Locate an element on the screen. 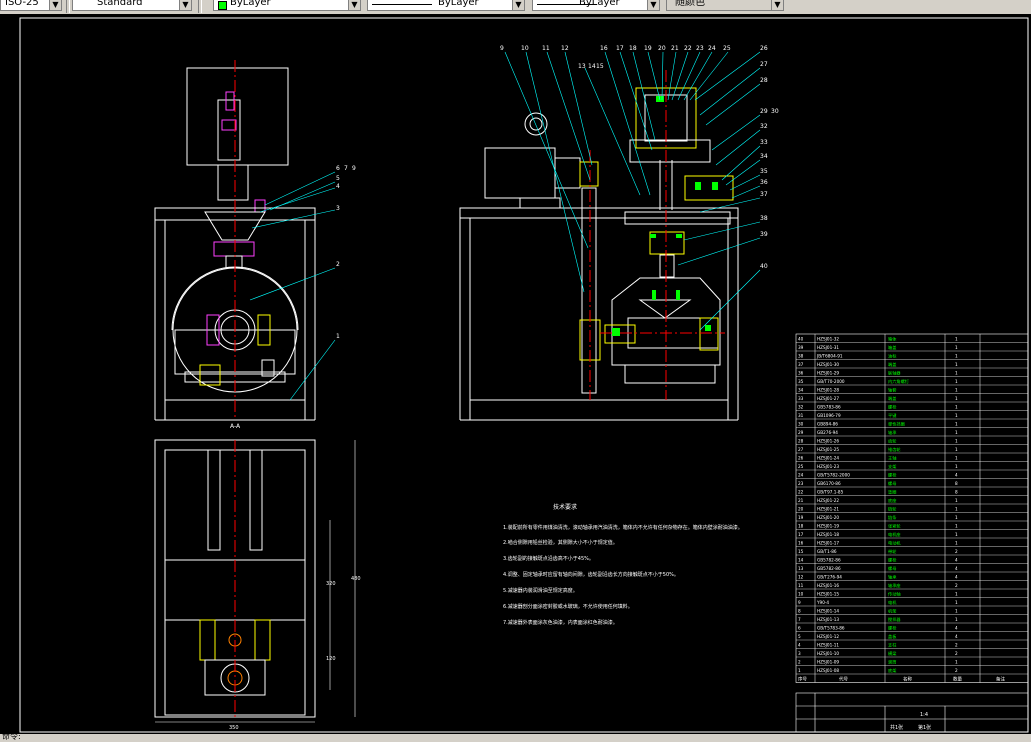 The width and height of the screenshot is (1031, 742). linetype-dropdown: ByLayer ▼ is located at coordinates (446, 5).